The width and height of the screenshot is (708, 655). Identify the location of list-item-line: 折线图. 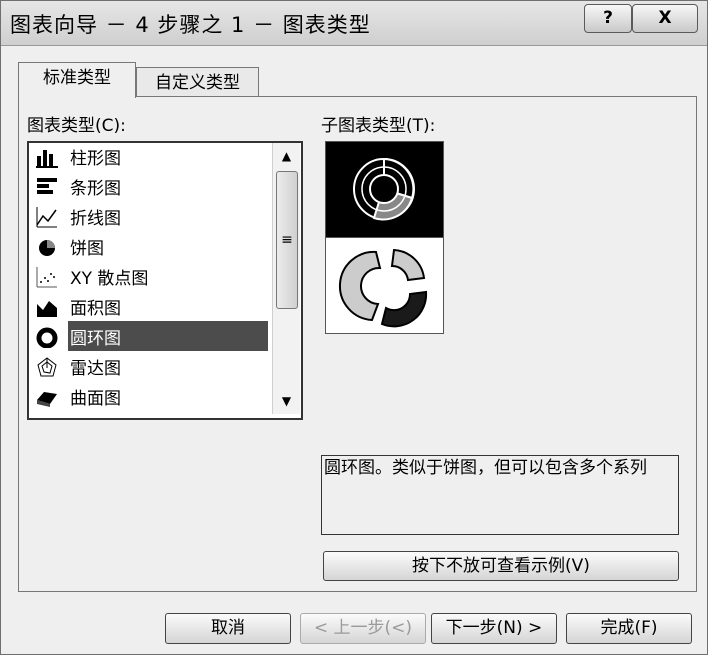
(149, 216).